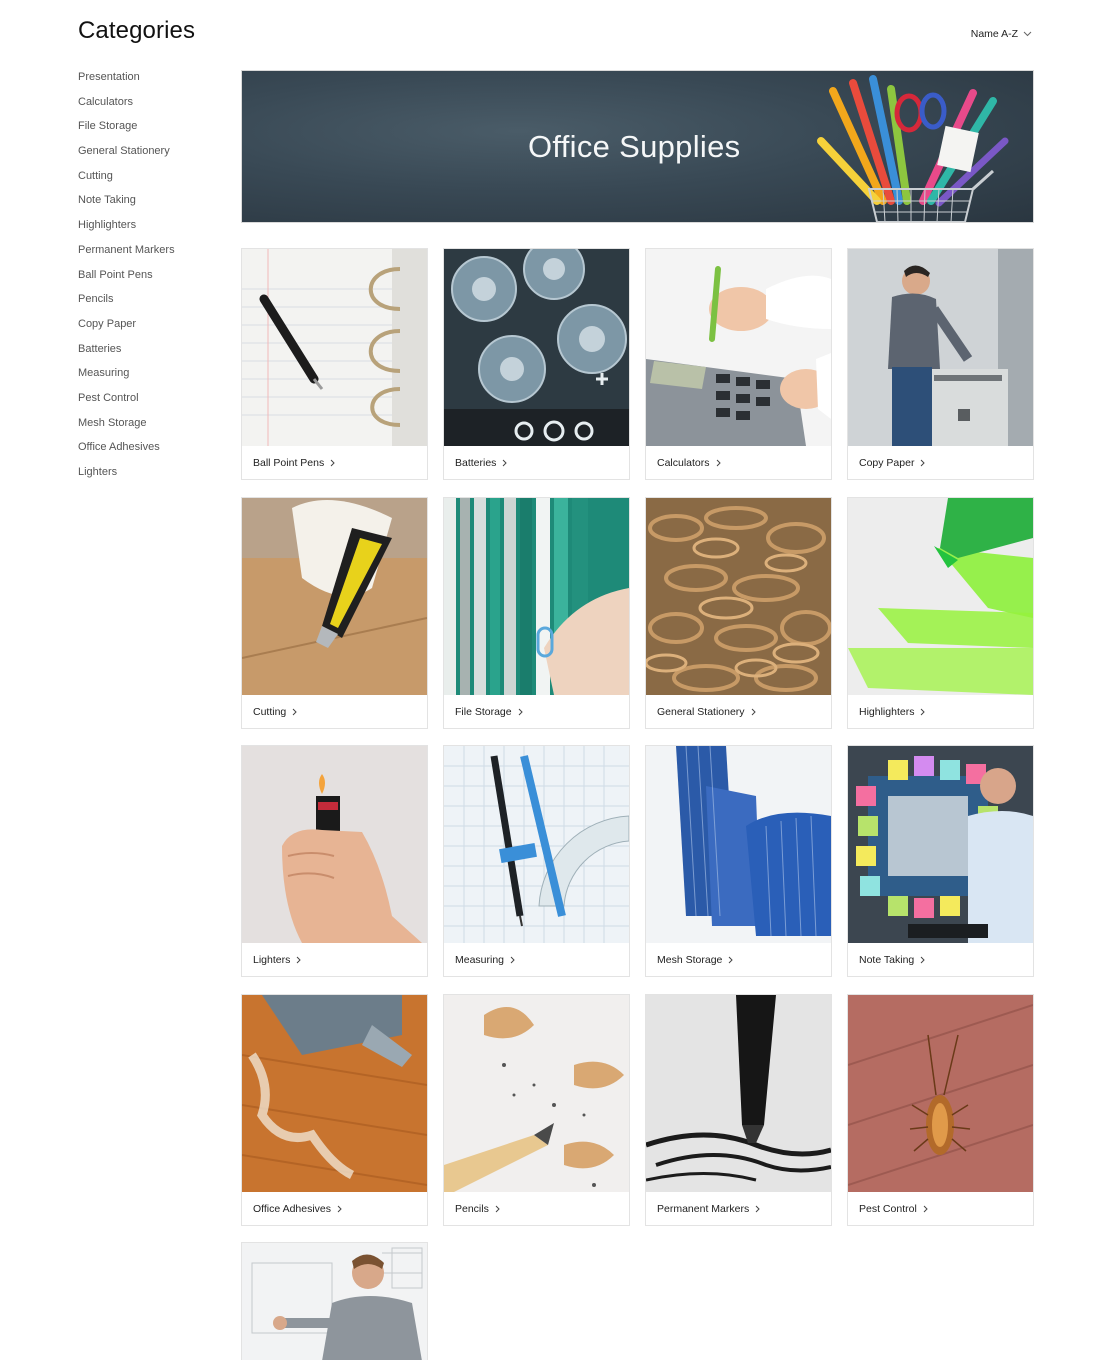 This screenshot has width=1112, height=1360. I want to click on category-card-file-storage: File Storage, so click(536, 613).